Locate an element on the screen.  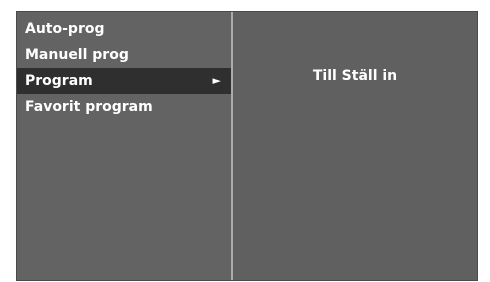
menu-item-favorit-program: Favorit program is located at coordinates (124, 107).